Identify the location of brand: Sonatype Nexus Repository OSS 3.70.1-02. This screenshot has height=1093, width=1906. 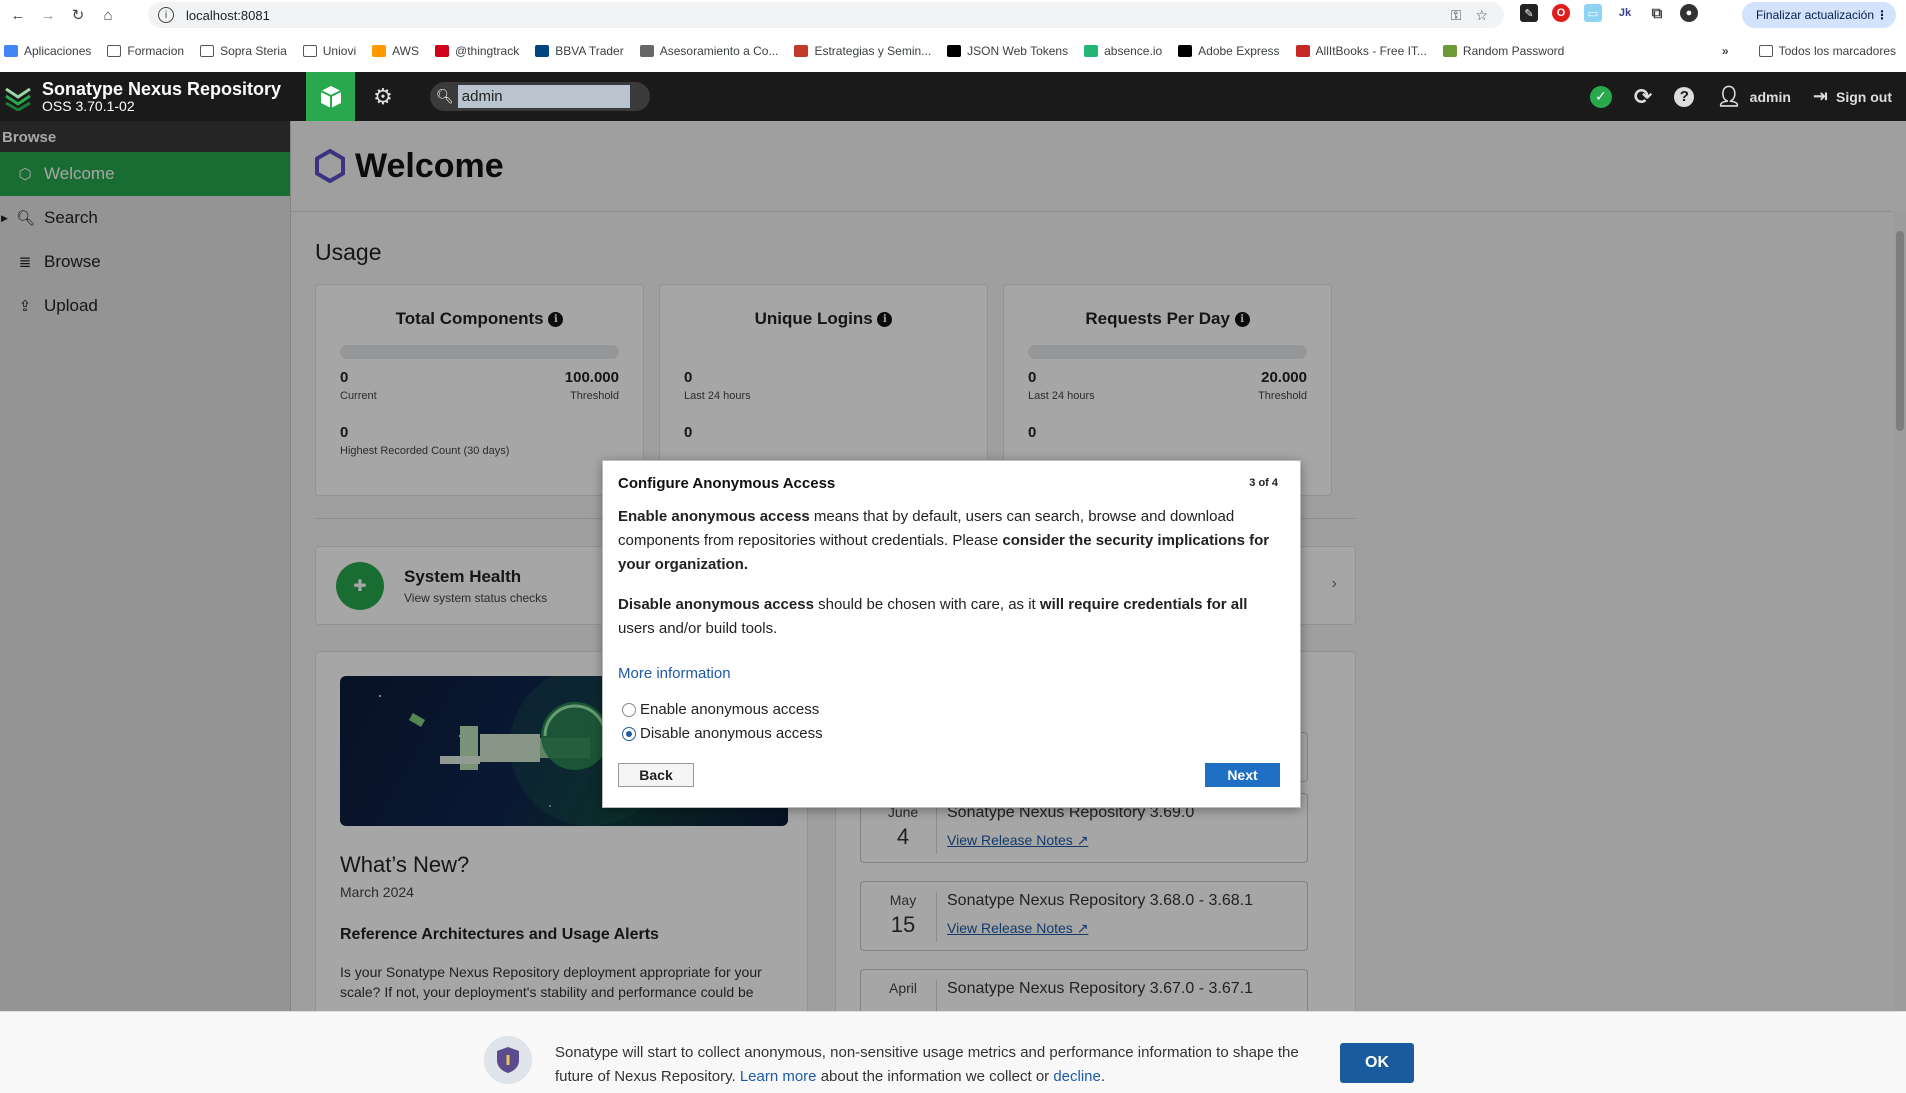
(153, 96).